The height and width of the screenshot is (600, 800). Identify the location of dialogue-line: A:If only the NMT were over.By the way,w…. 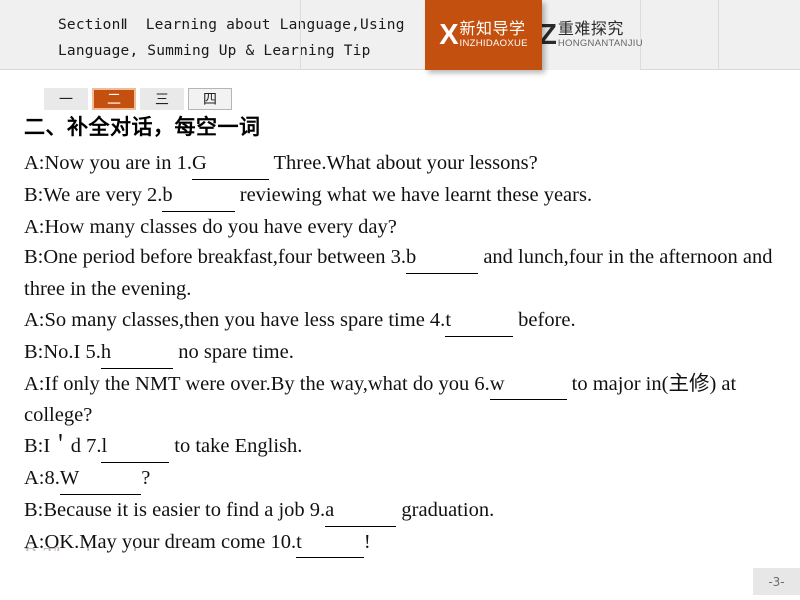
(400, 400).